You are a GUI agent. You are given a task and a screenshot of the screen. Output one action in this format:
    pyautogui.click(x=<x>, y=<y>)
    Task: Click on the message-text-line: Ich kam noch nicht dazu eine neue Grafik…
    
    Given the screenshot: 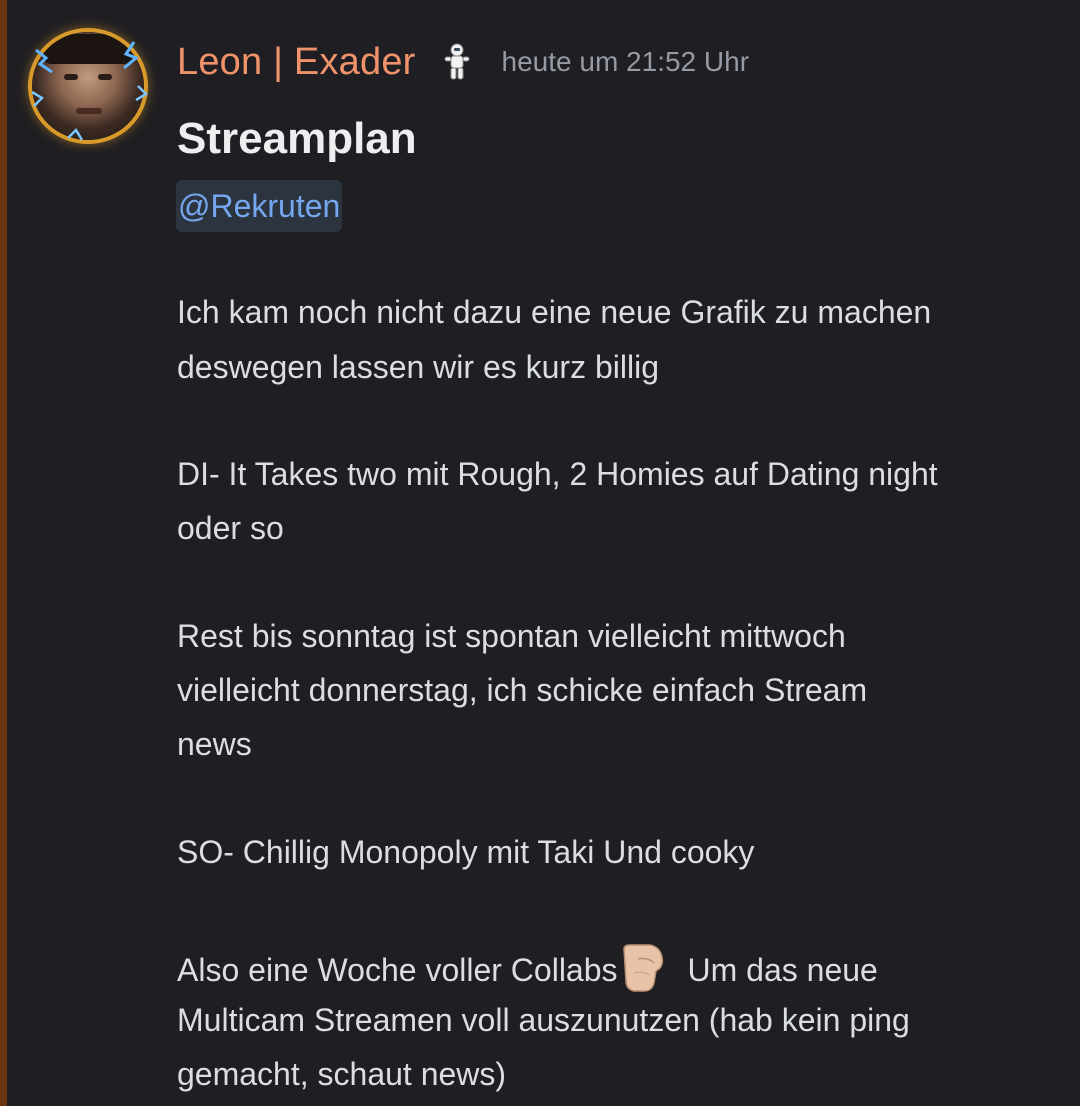 What is the action you would take?
    pyautogui.click(x=554, y=312)
    